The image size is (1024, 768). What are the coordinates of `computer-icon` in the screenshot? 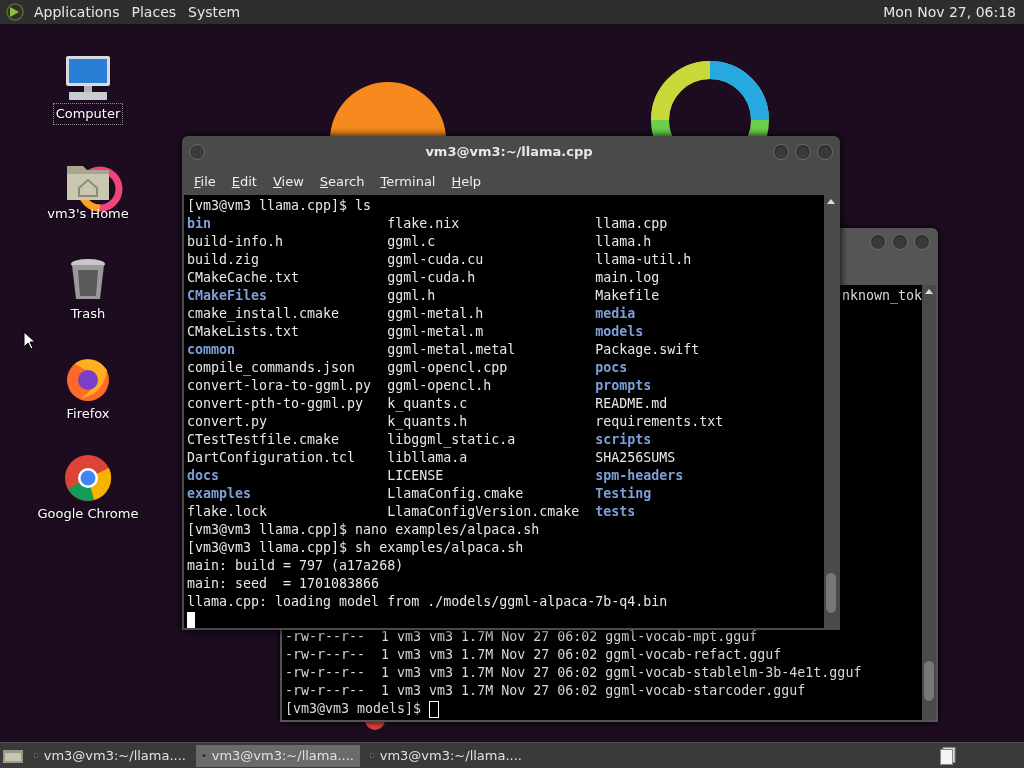 It's located at (88, 78).